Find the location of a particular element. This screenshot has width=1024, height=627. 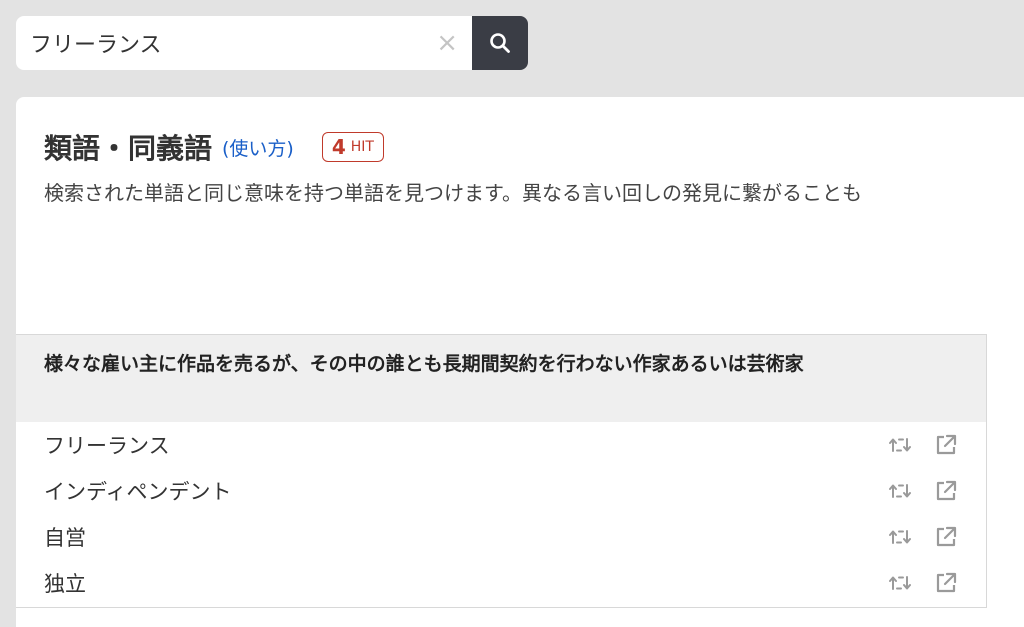

usage-link: (使い方) is located at coordinates (258, 147).